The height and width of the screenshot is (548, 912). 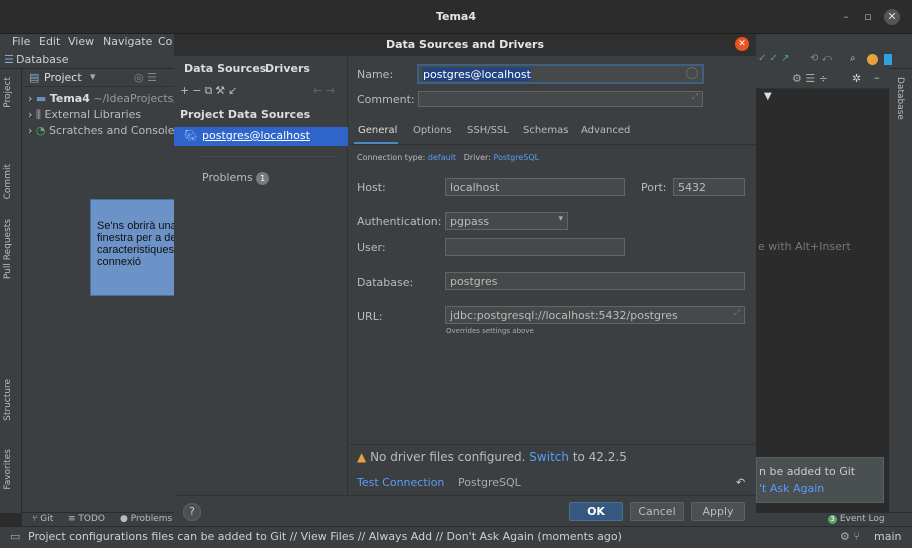 I want to click on library-icon: ⫼, so click(x=38, y=114).